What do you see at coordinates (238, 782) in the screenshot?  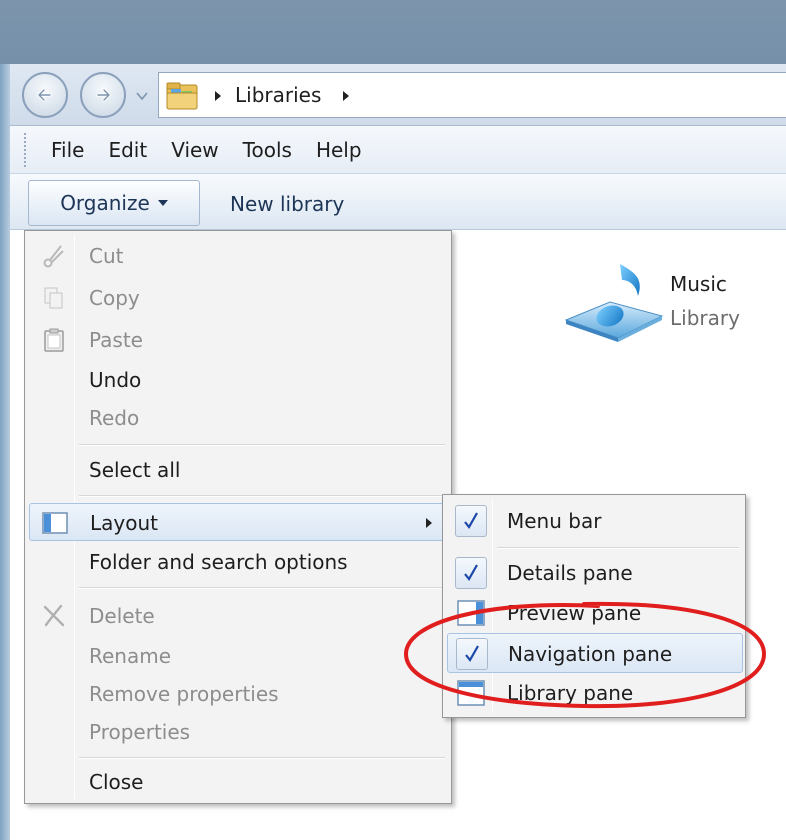 I see `menu-item-close: Close` at bounding box center [238, 782].